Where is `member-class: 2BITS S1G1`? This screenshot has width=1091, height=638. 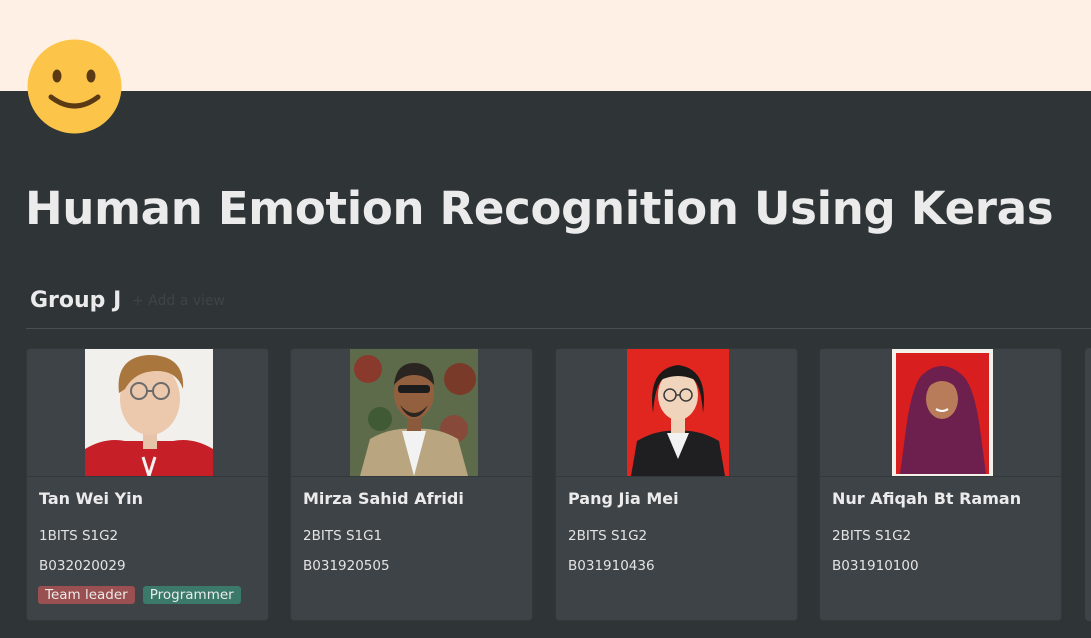 member-class: 2BITS S1G1 is located at coordinates (343, 536).